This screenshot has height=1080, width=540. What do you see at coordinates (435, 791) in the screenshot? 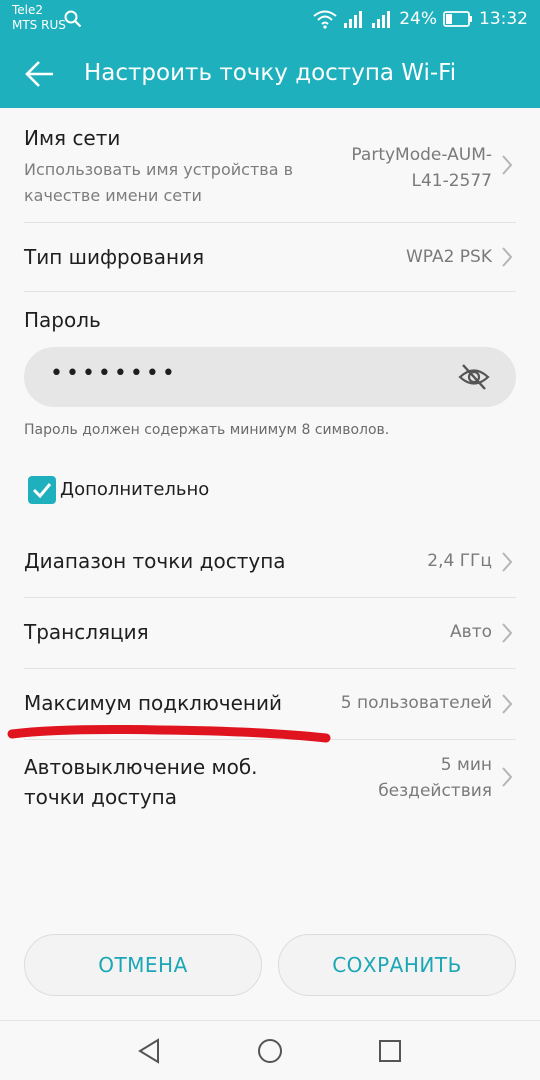
I see `auto-off-value-line2: бездействия` at bounding box center [435, 791].